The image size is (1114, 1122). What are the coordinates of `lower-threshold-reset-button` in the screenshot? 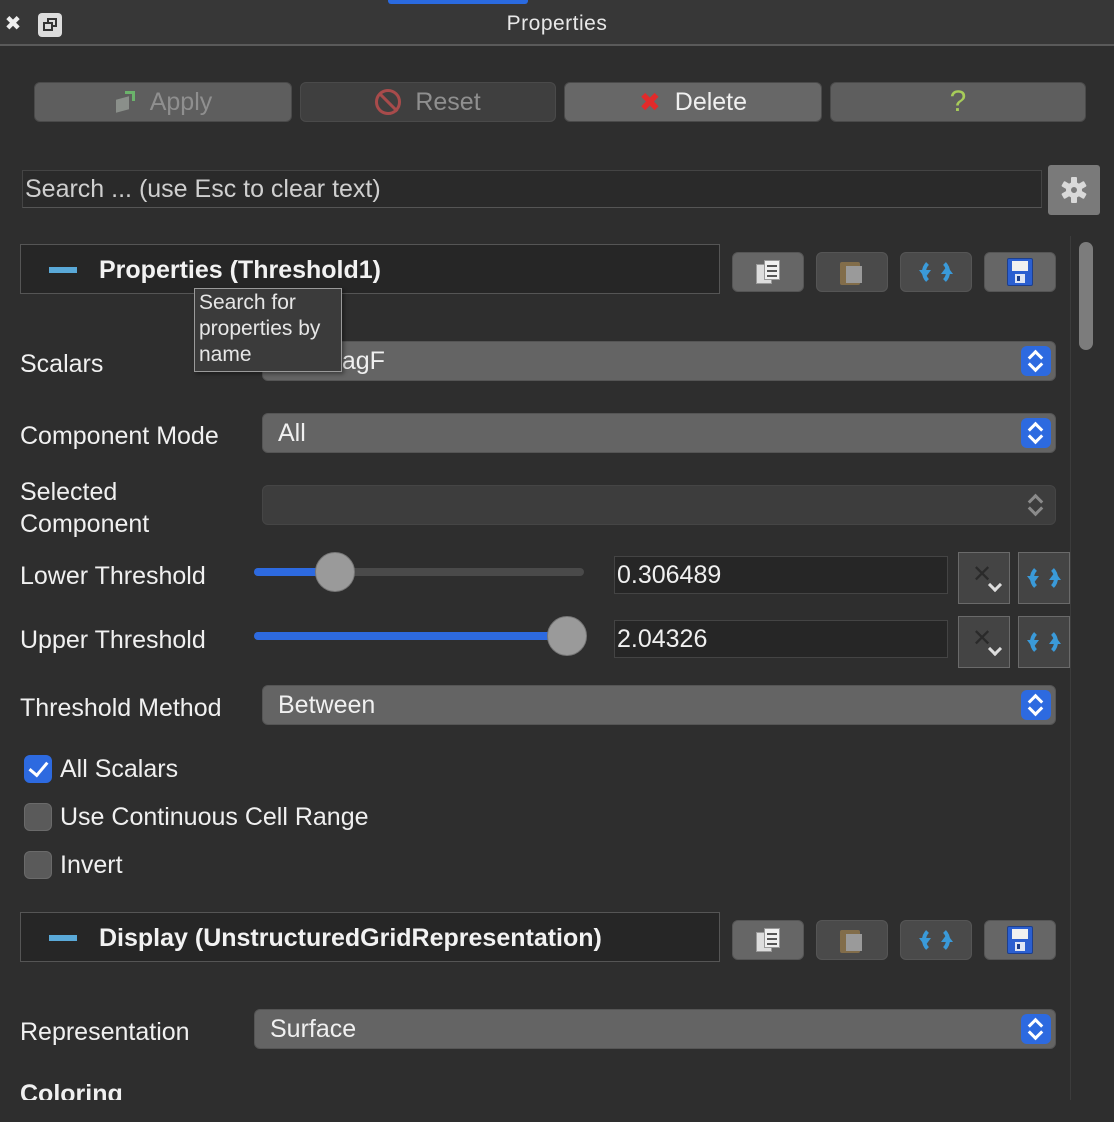 It's located at (1044, 578).